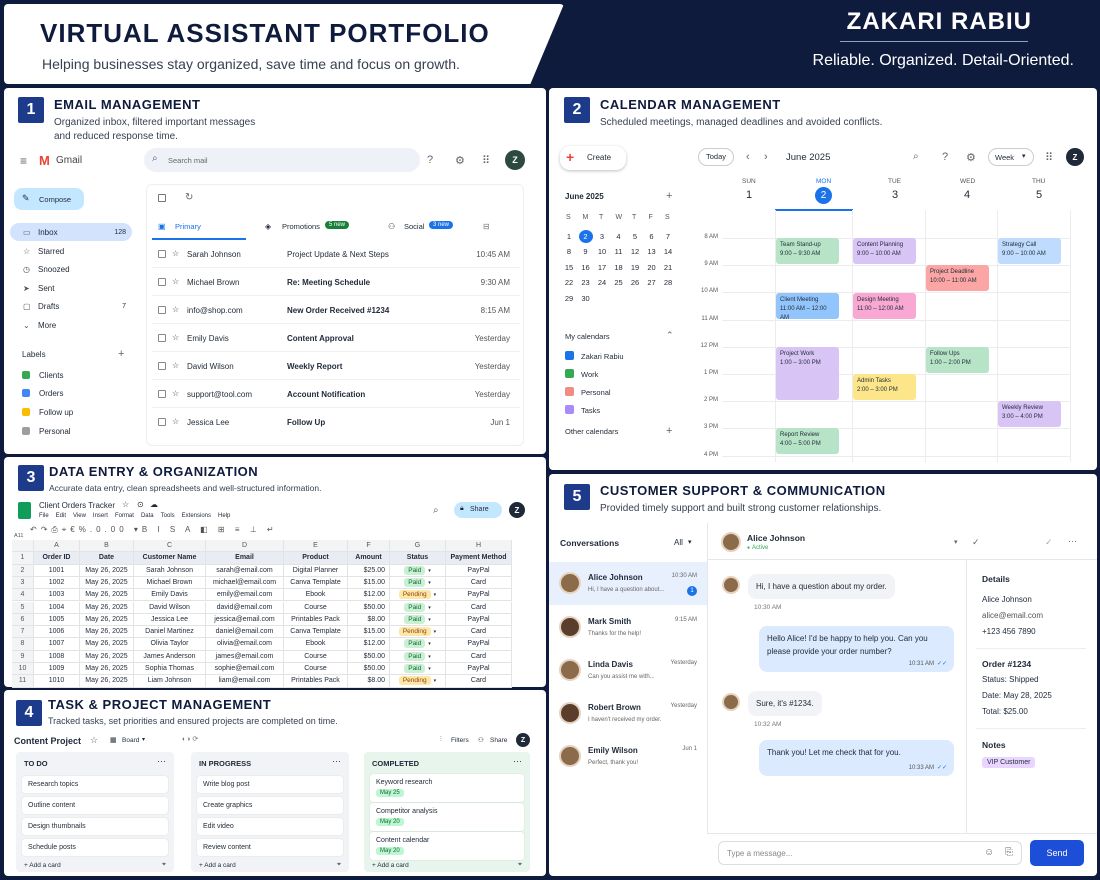  I want to click on data-cell: 1002, so click(57, 583).